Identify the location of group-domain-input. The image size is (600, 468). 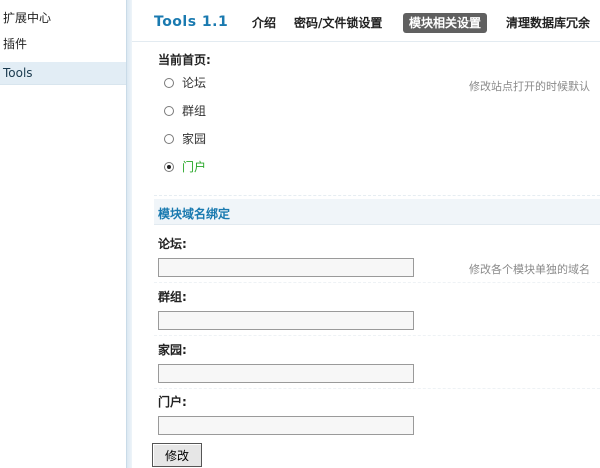
(286, 320).